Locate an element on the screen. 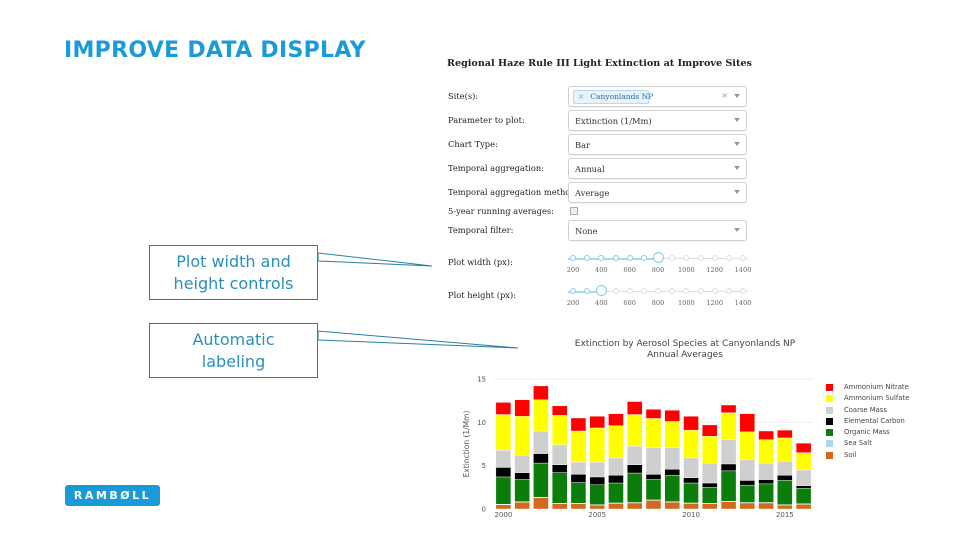 Image resolution: width=960 pixels, height=540 pixels. slider-tick-label: 200 is located at coordinates (573, 303).